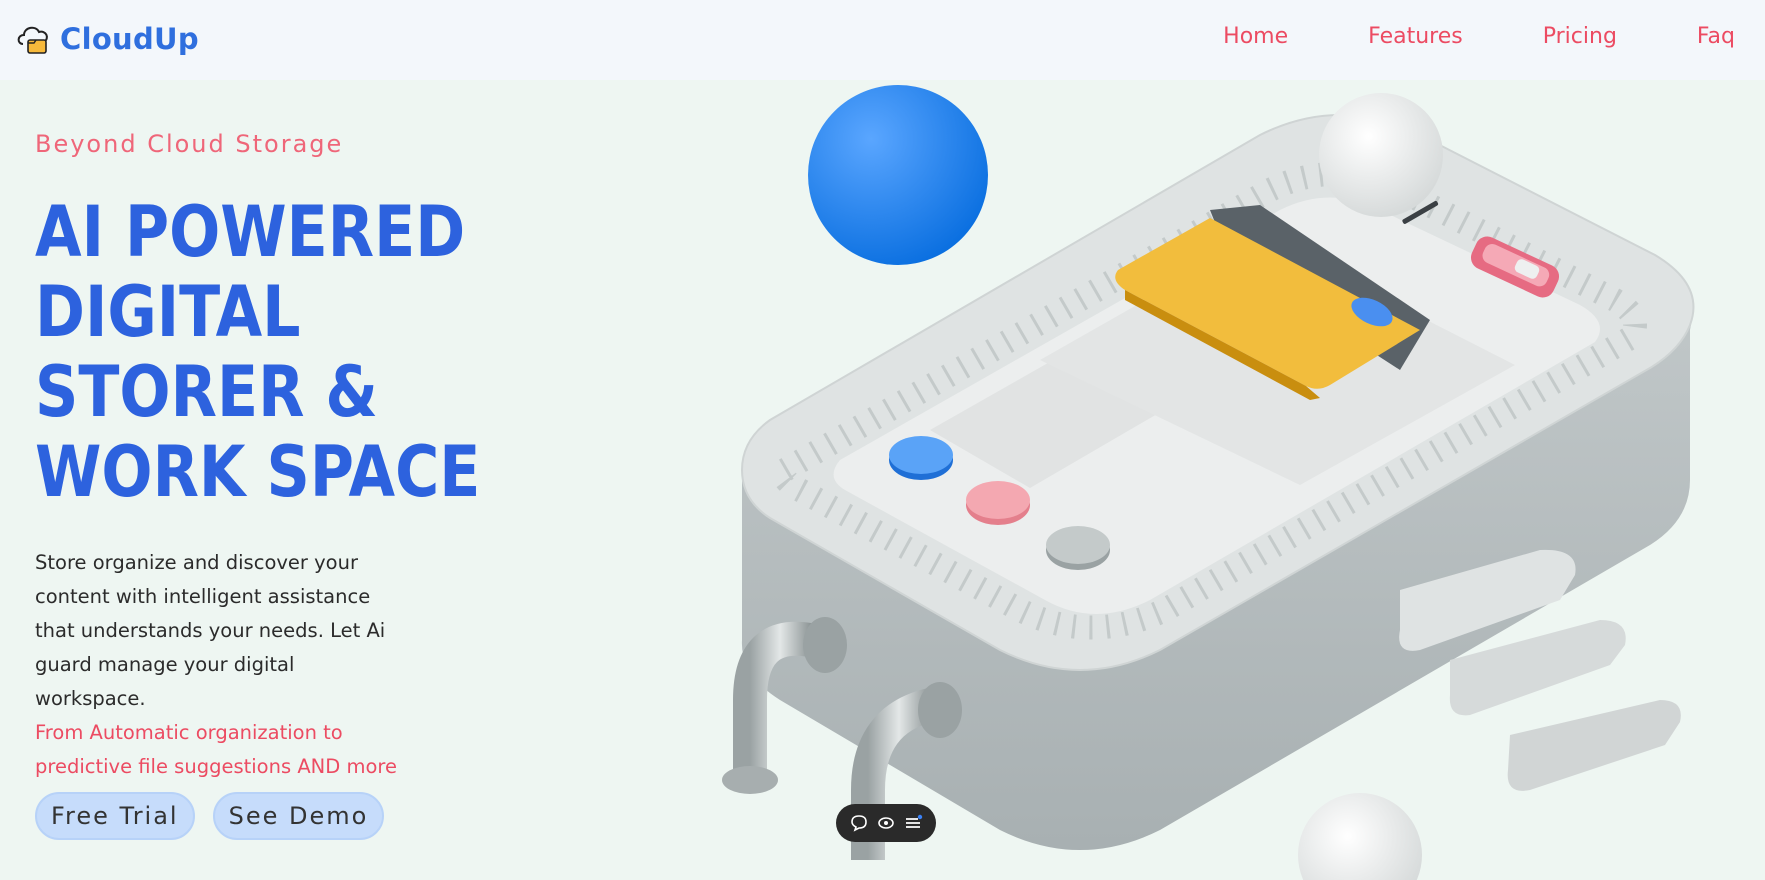 The image size is (1765, 880). What do you see at coordinates (859, 823) in the screenshot?
I see `comment-icon` at bounding box center [859, 823].